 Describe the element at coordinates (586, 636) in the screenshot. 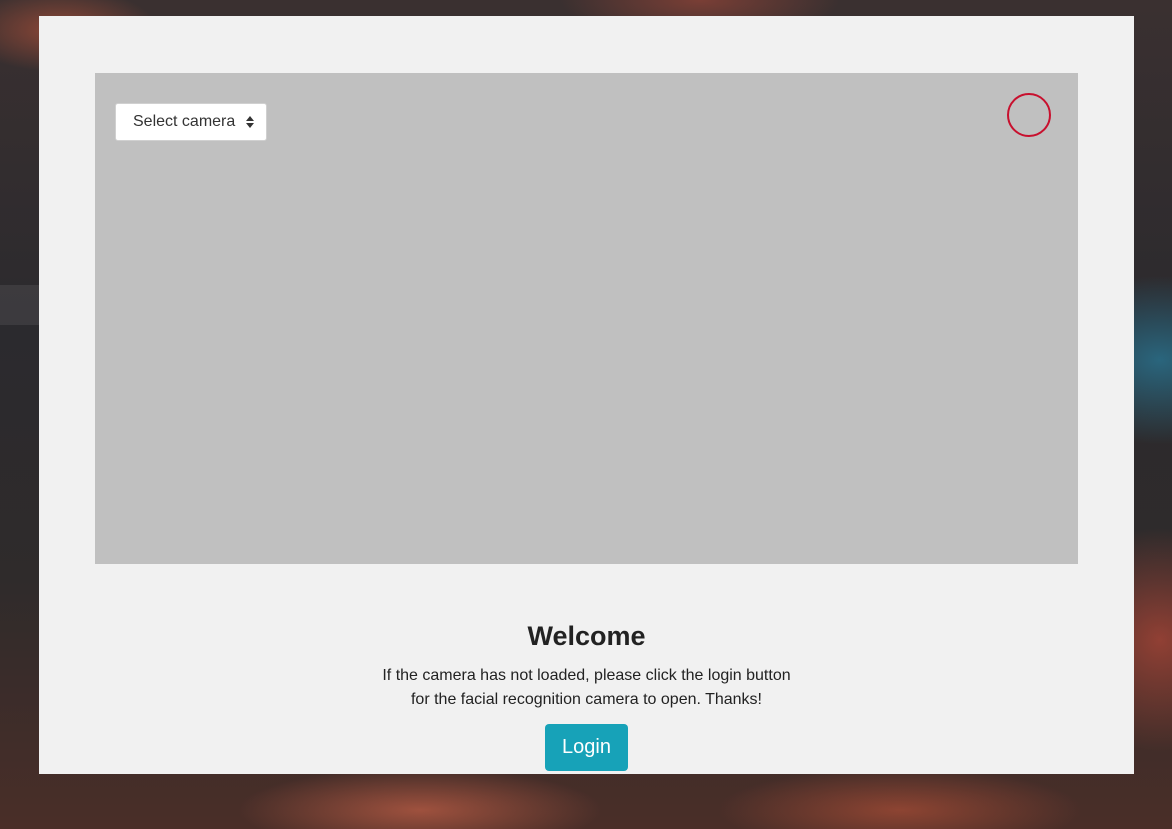

I see `welcome-title: Welcome` at that location.